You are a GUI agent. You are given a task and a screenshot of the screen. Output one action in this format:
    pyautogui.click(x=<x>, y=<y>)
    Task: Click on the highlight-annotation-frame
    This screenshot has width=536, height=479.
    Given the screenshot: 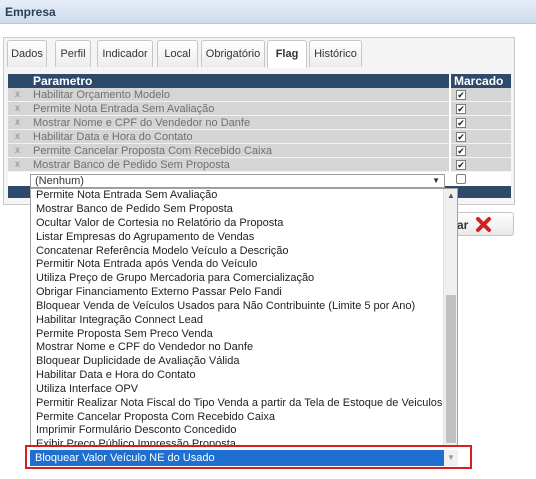 What is the action you would take?
    pyautogui.click(x=248, y=457)
    